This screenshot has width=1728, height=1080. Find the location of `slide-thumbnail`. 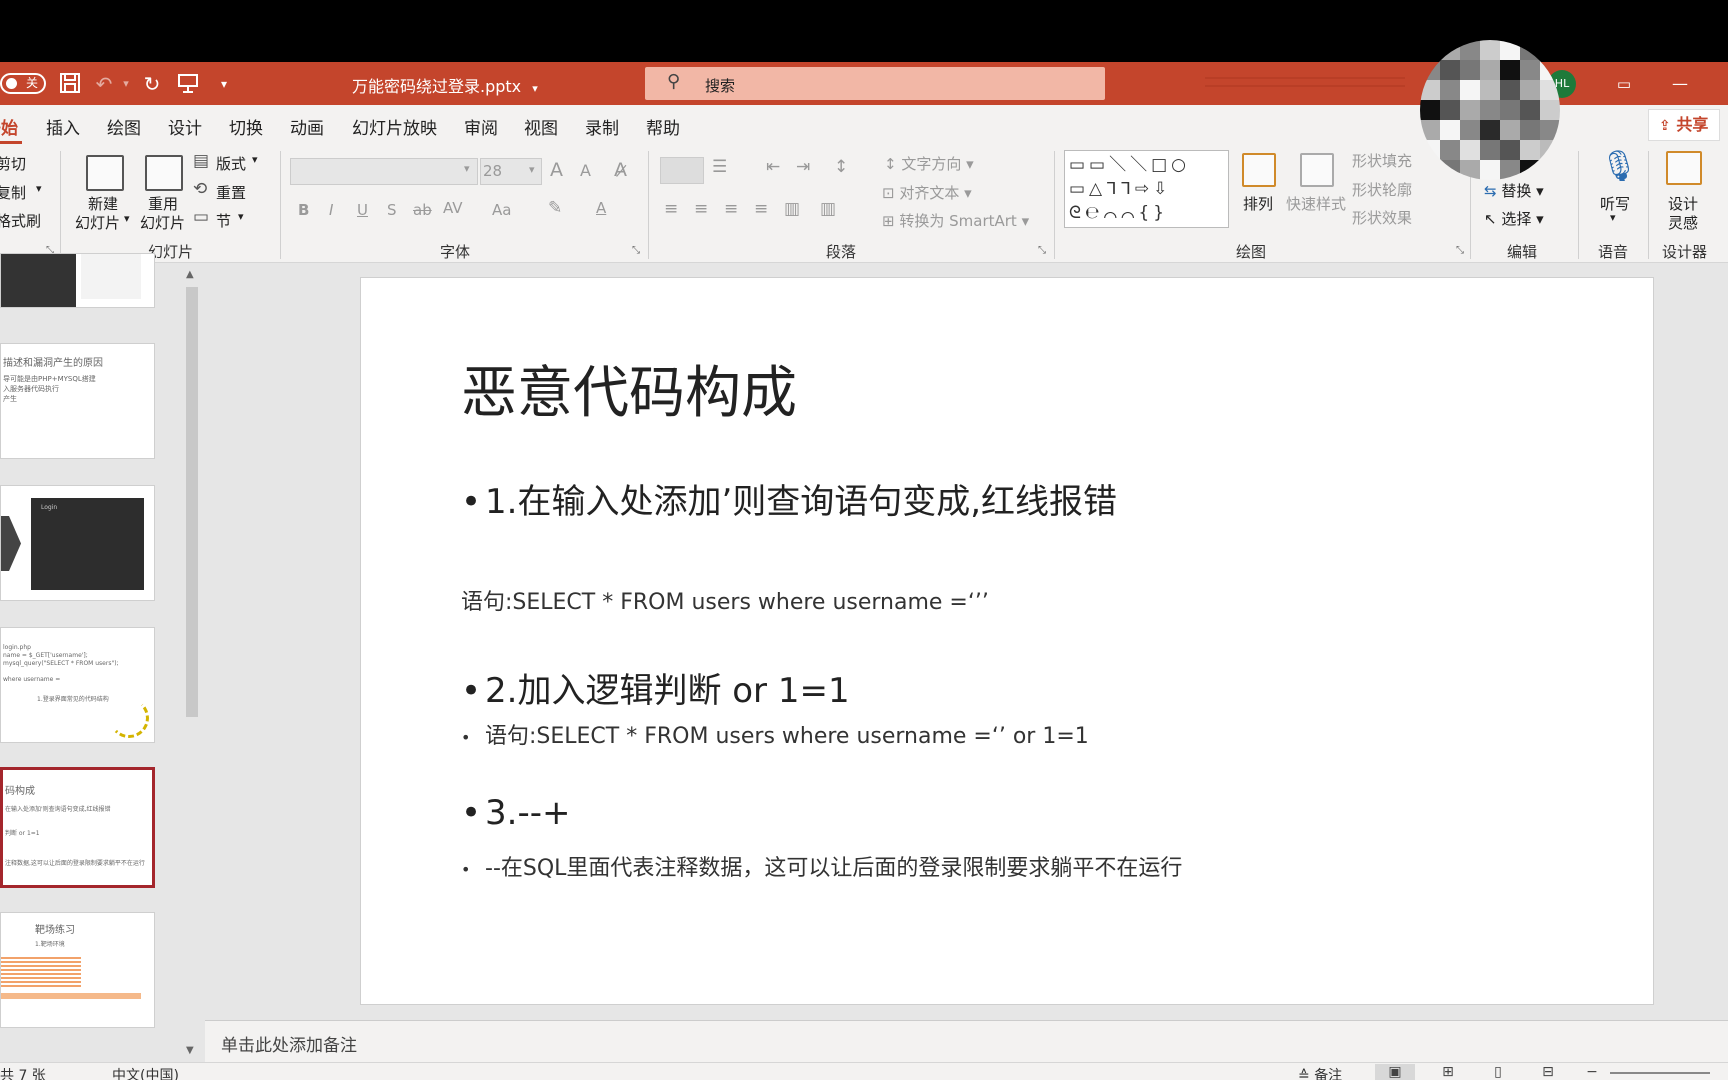

slide-thumbnail is located at coordinates (77, 280).